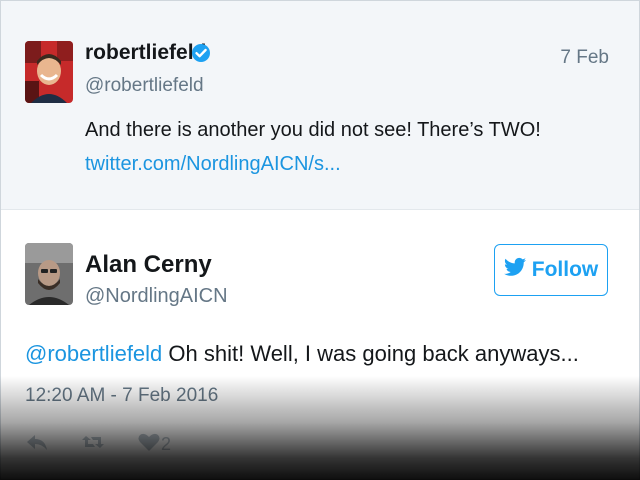 Image resolution: width=640 pixels, height=480 pixels. I want to click on reply-icon, so click(37, 444).